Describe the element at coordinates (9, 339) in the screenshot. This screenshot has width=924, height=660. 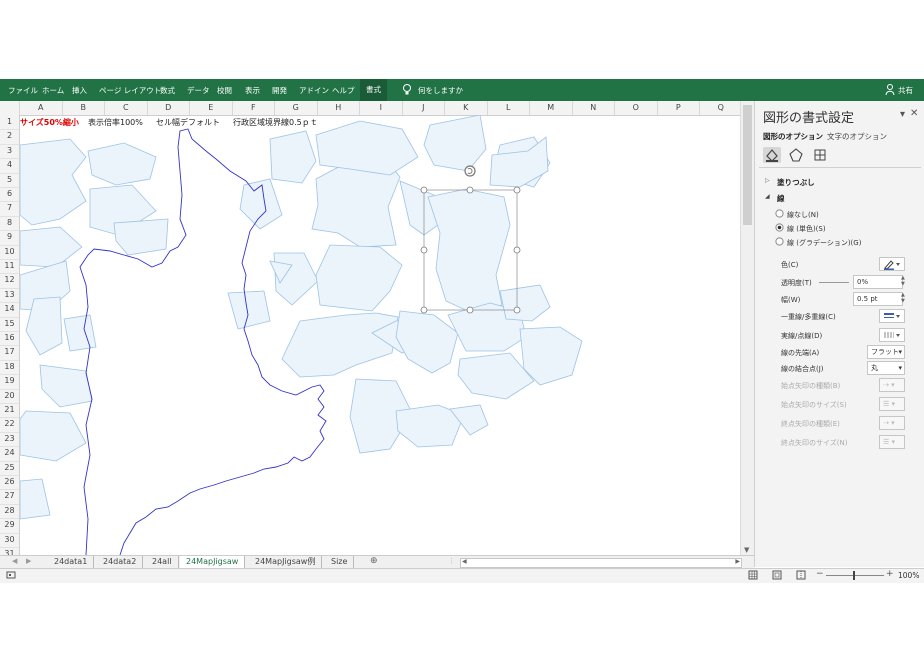
I see `row-header: 16` at that location.